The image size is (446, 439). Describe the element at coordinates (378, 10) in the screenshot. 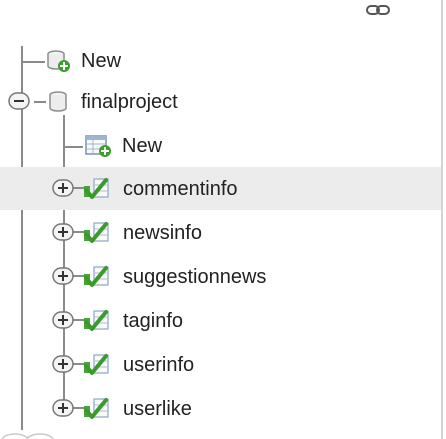

I see `chain-link-icon` at that location.